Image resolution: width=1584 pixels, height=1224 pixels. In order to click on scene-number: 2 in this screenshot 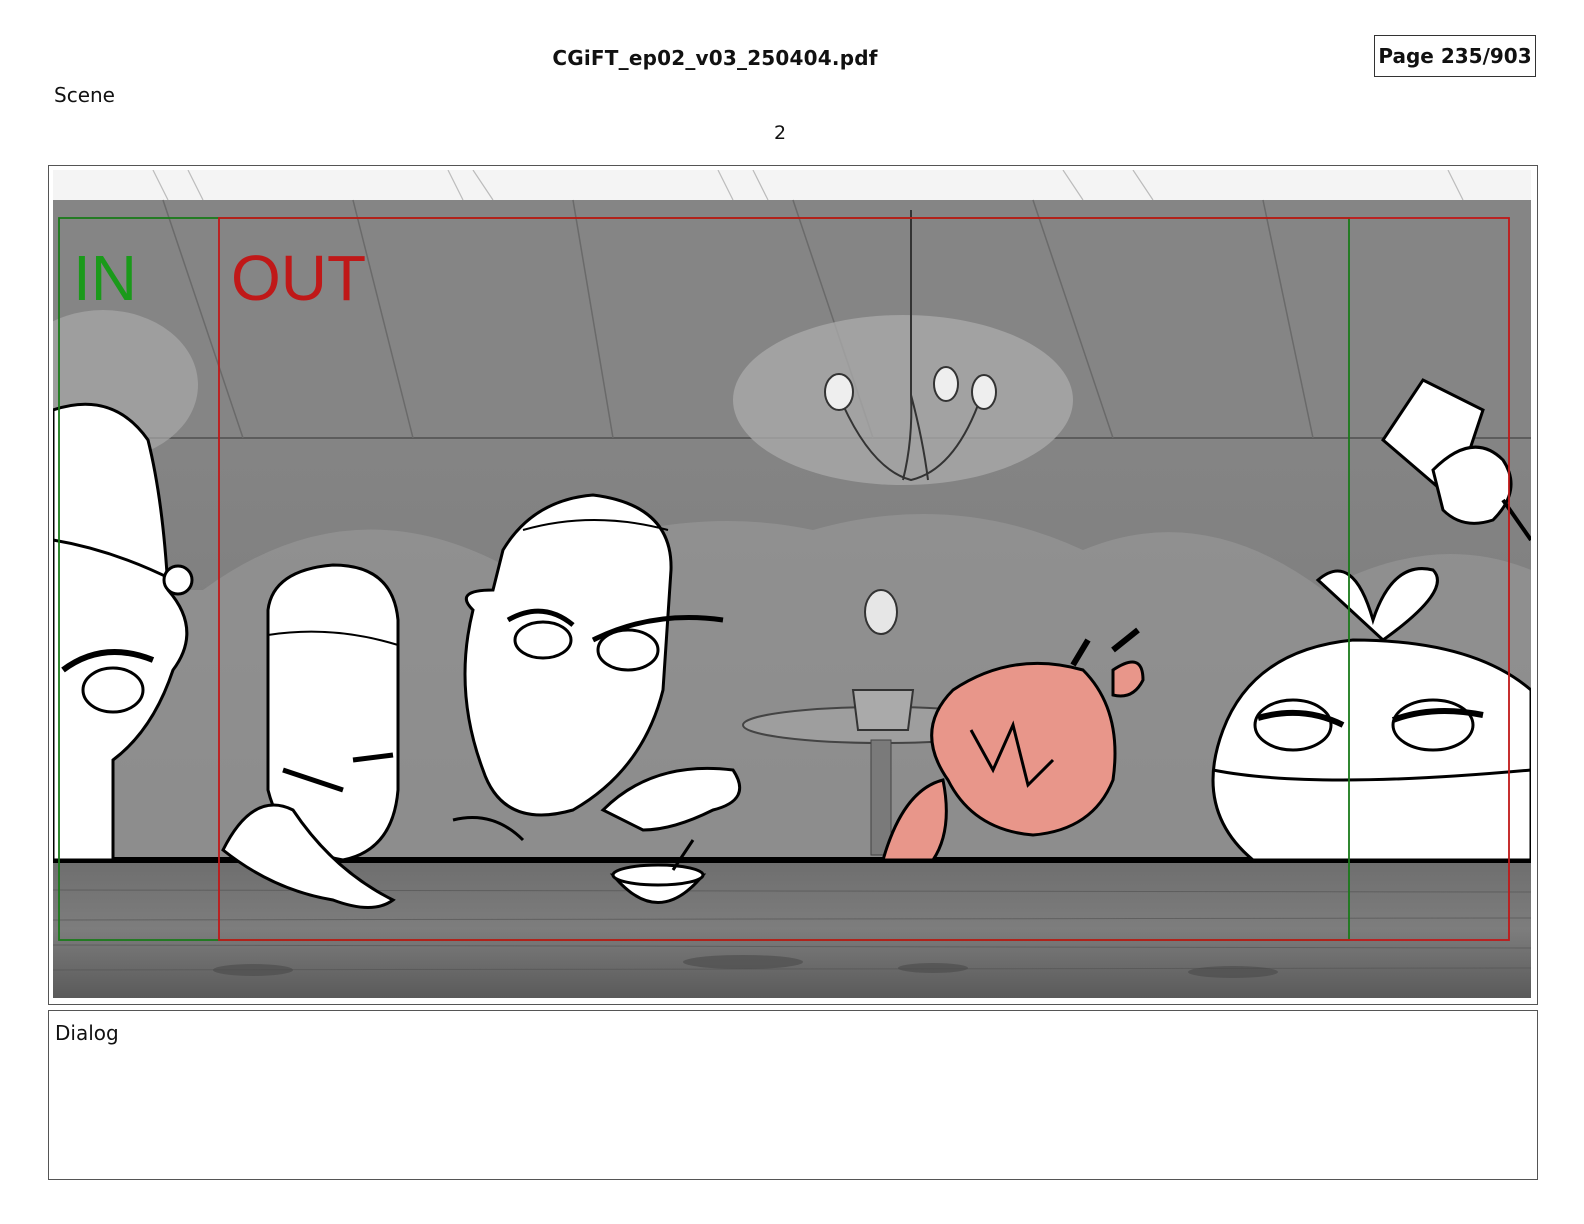, I will do `click(780, 133)`.